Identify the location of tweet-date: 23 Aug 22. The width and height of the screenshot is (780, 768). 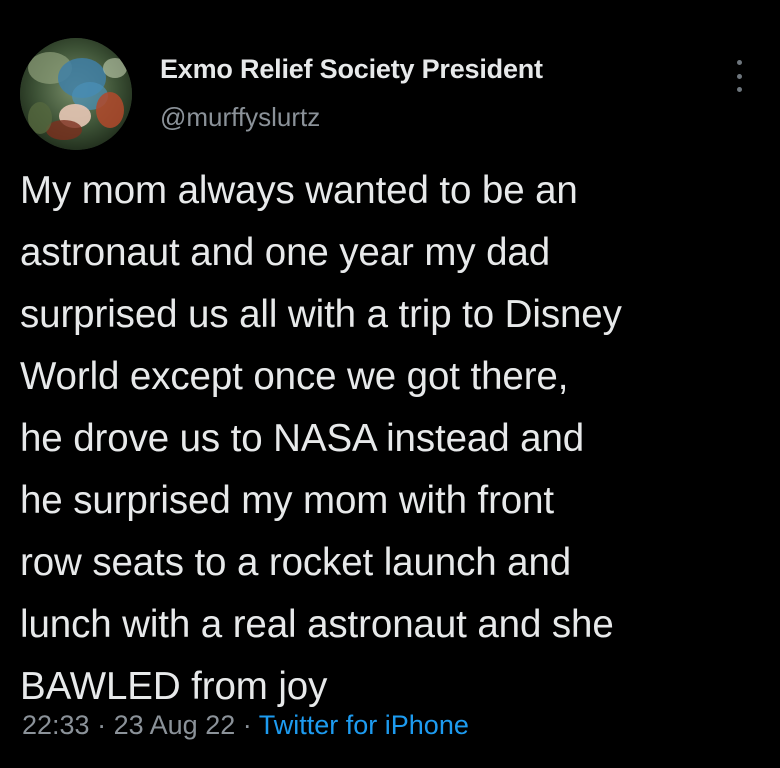
(175, 725).